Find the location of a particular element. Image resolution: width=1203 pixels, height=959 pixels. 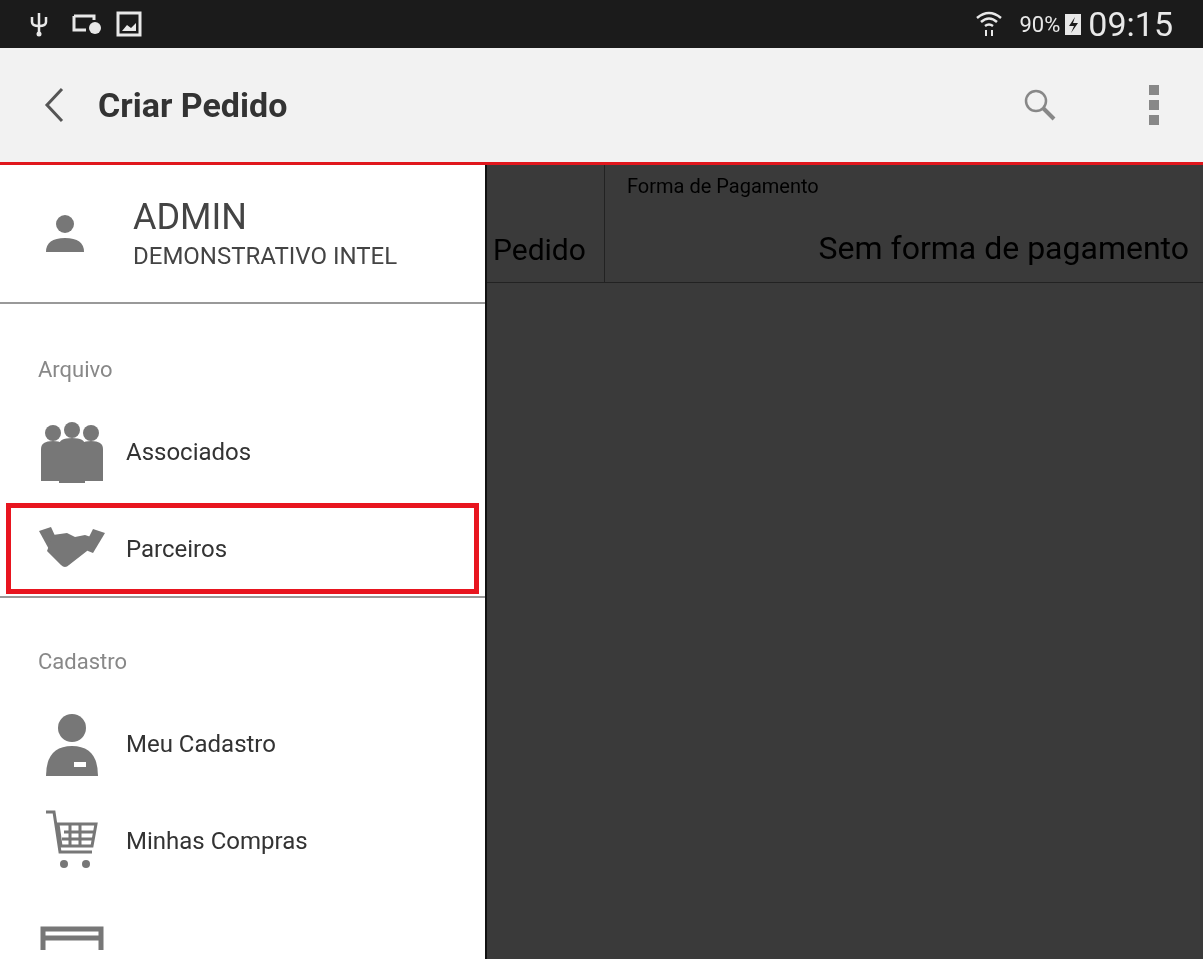

usb-icon is located at coordinates (39, 24).